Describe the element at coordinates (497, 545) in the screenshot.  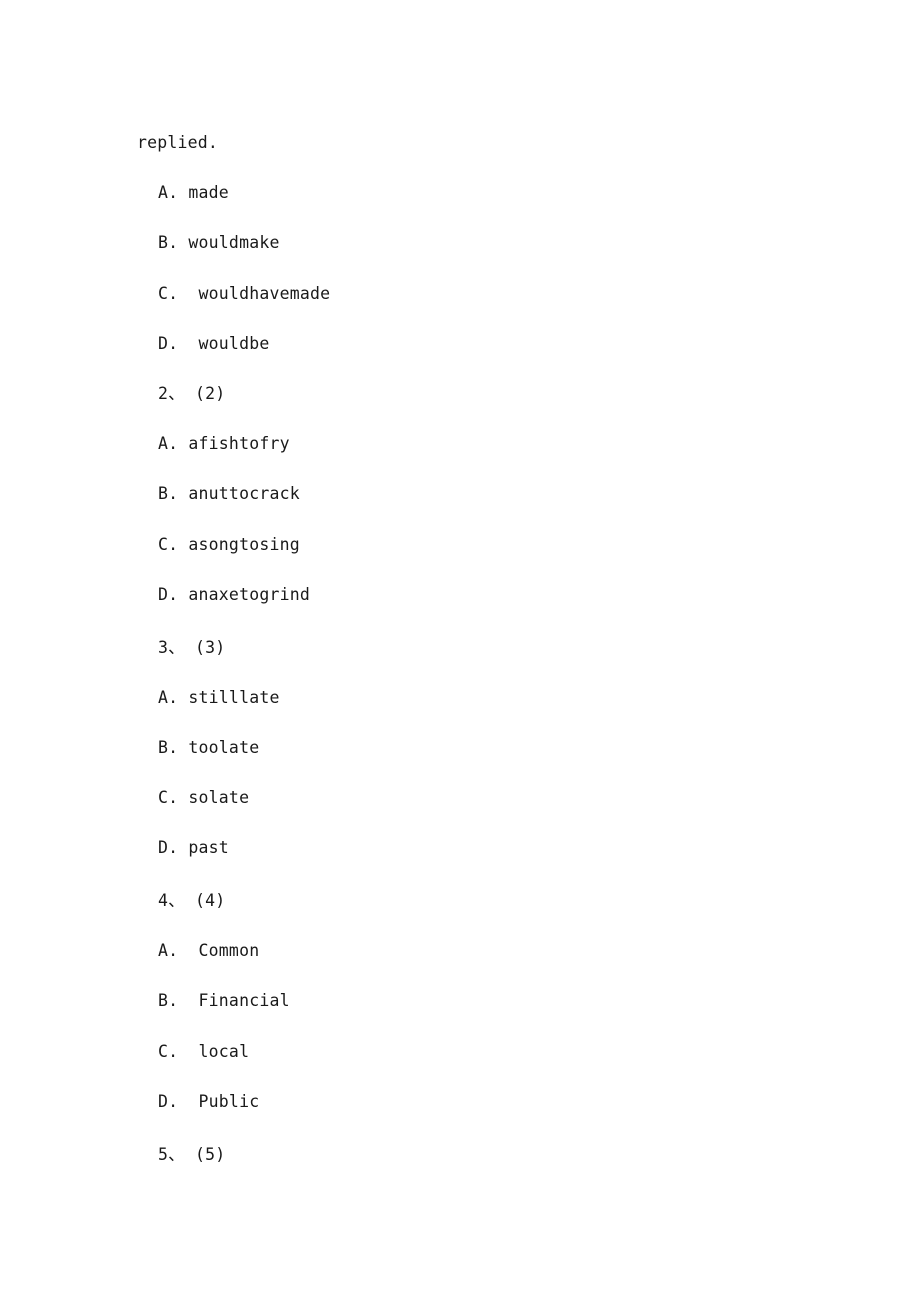
I see `option-row-2c: C. asongtosing` at that location.